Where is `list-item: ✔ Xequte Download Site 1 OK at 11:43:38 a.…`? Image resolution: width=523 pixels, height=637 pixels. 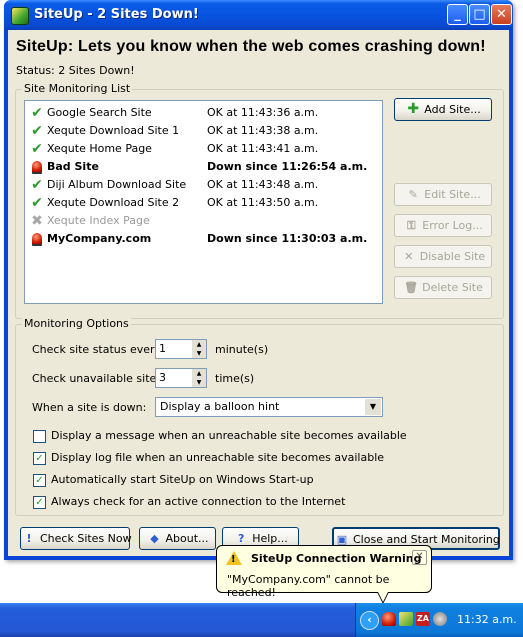
list-item: ✔ Xequte Download Site 1 OK at 11:43:38 a.… is located at coordinates (203, 131).